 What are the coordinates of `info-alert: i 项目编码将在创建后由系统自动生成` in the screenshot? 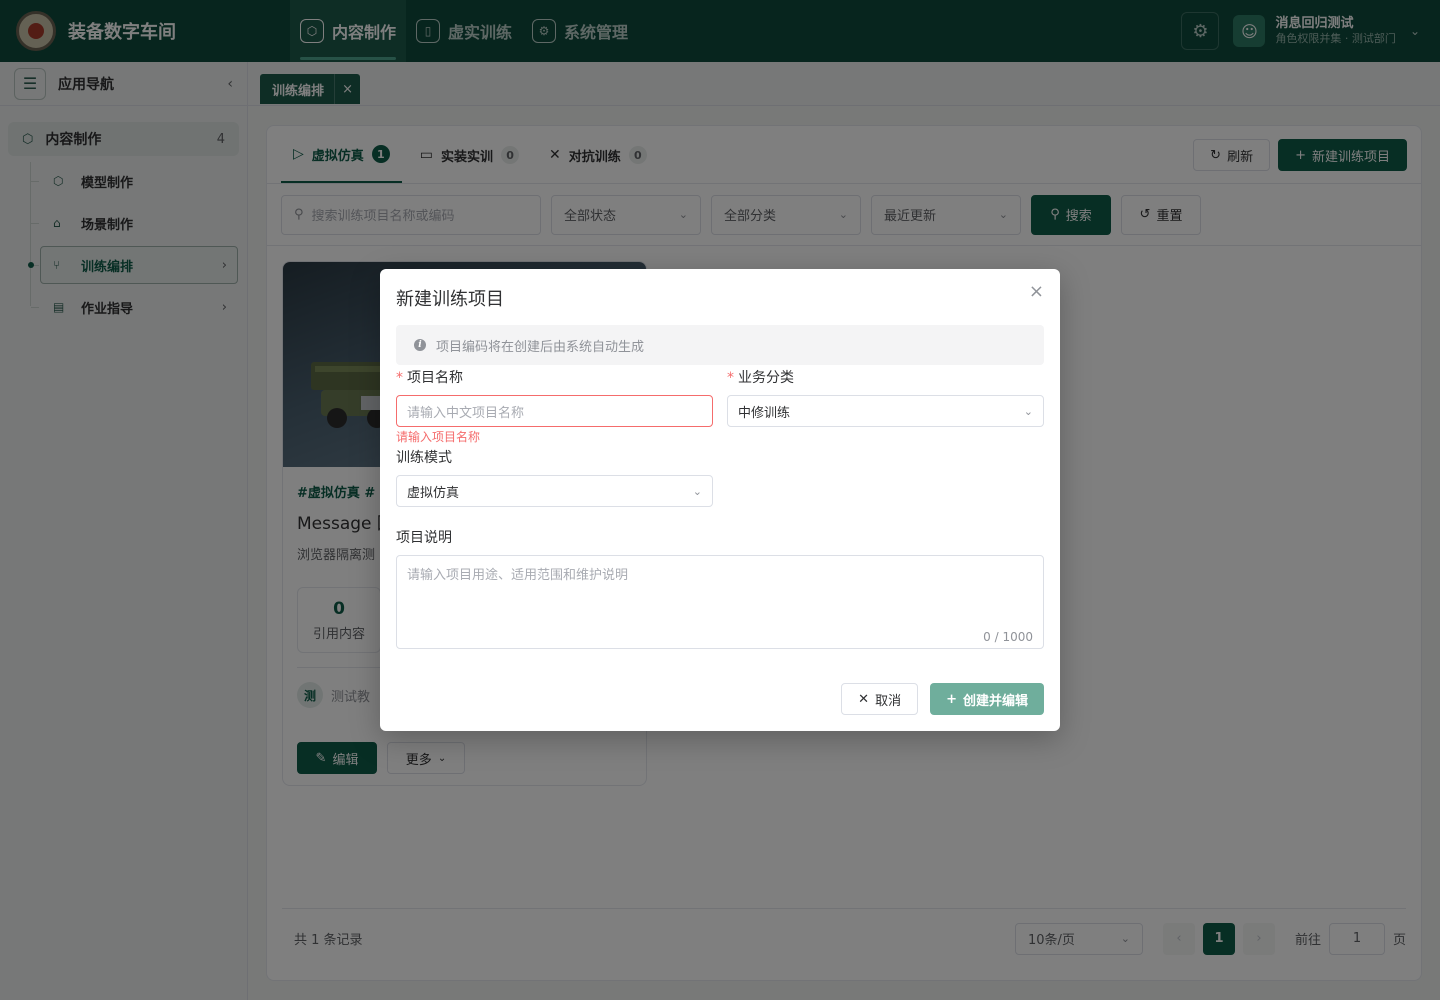 It's located at (720, 345).